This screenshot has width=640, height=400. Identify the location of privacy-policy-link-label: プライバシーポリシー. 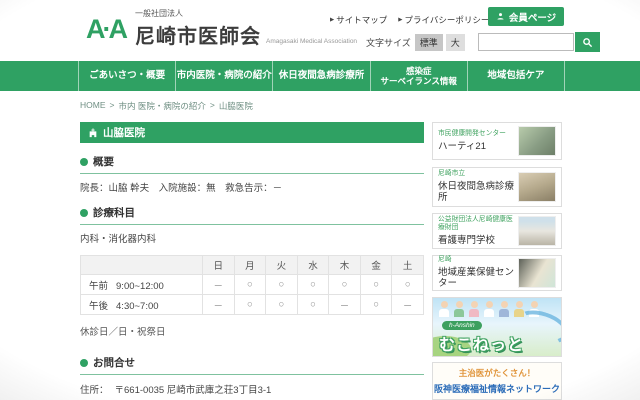
(447, 20).